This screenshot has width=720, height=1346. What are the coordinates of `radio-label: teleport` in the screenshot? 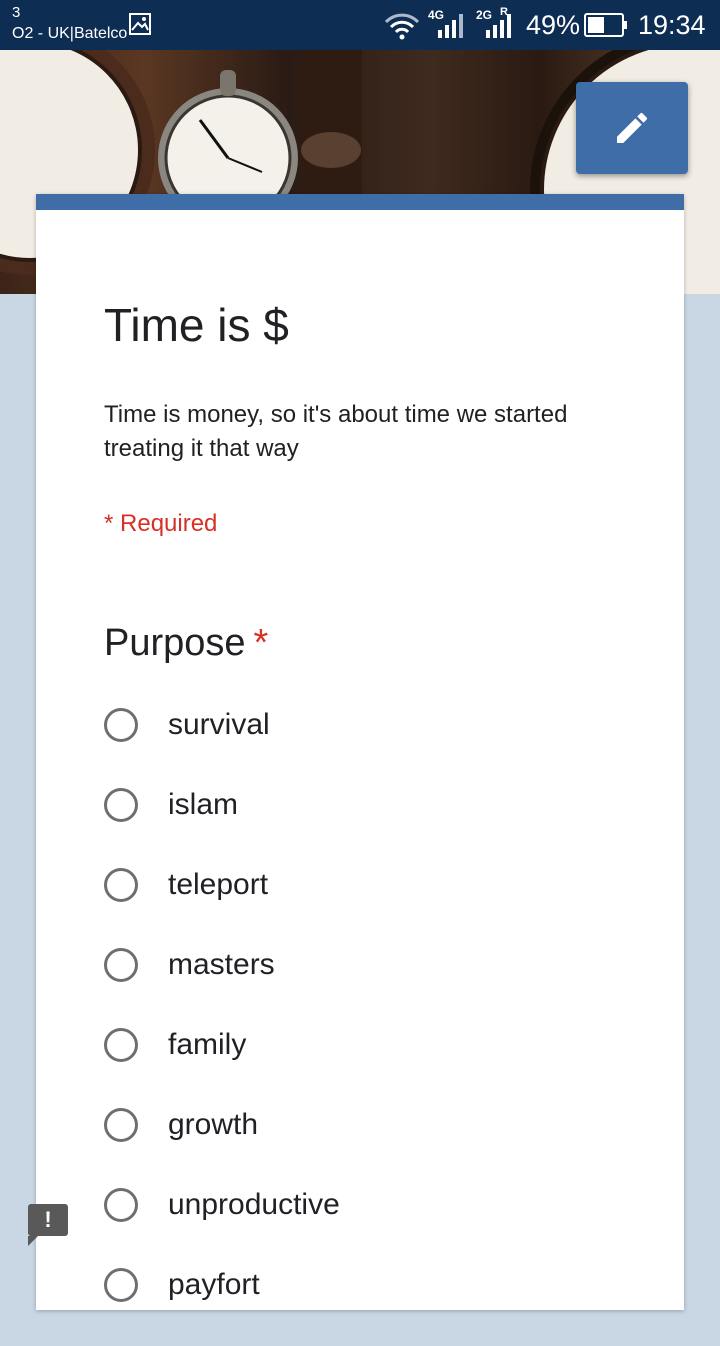 It's located at (218, 885).